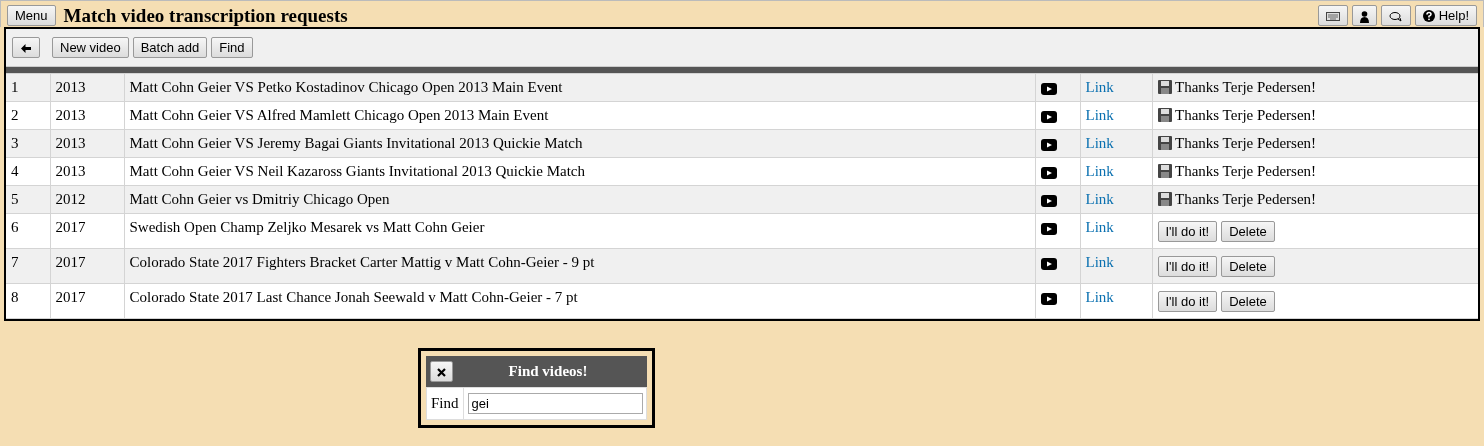 The width and height of the screenshot is (1484, 446). What do you see at coordinates (170, 47) in the screenshot?
I see `toolbar-button: Batch add` at bounding box center [170, 47].